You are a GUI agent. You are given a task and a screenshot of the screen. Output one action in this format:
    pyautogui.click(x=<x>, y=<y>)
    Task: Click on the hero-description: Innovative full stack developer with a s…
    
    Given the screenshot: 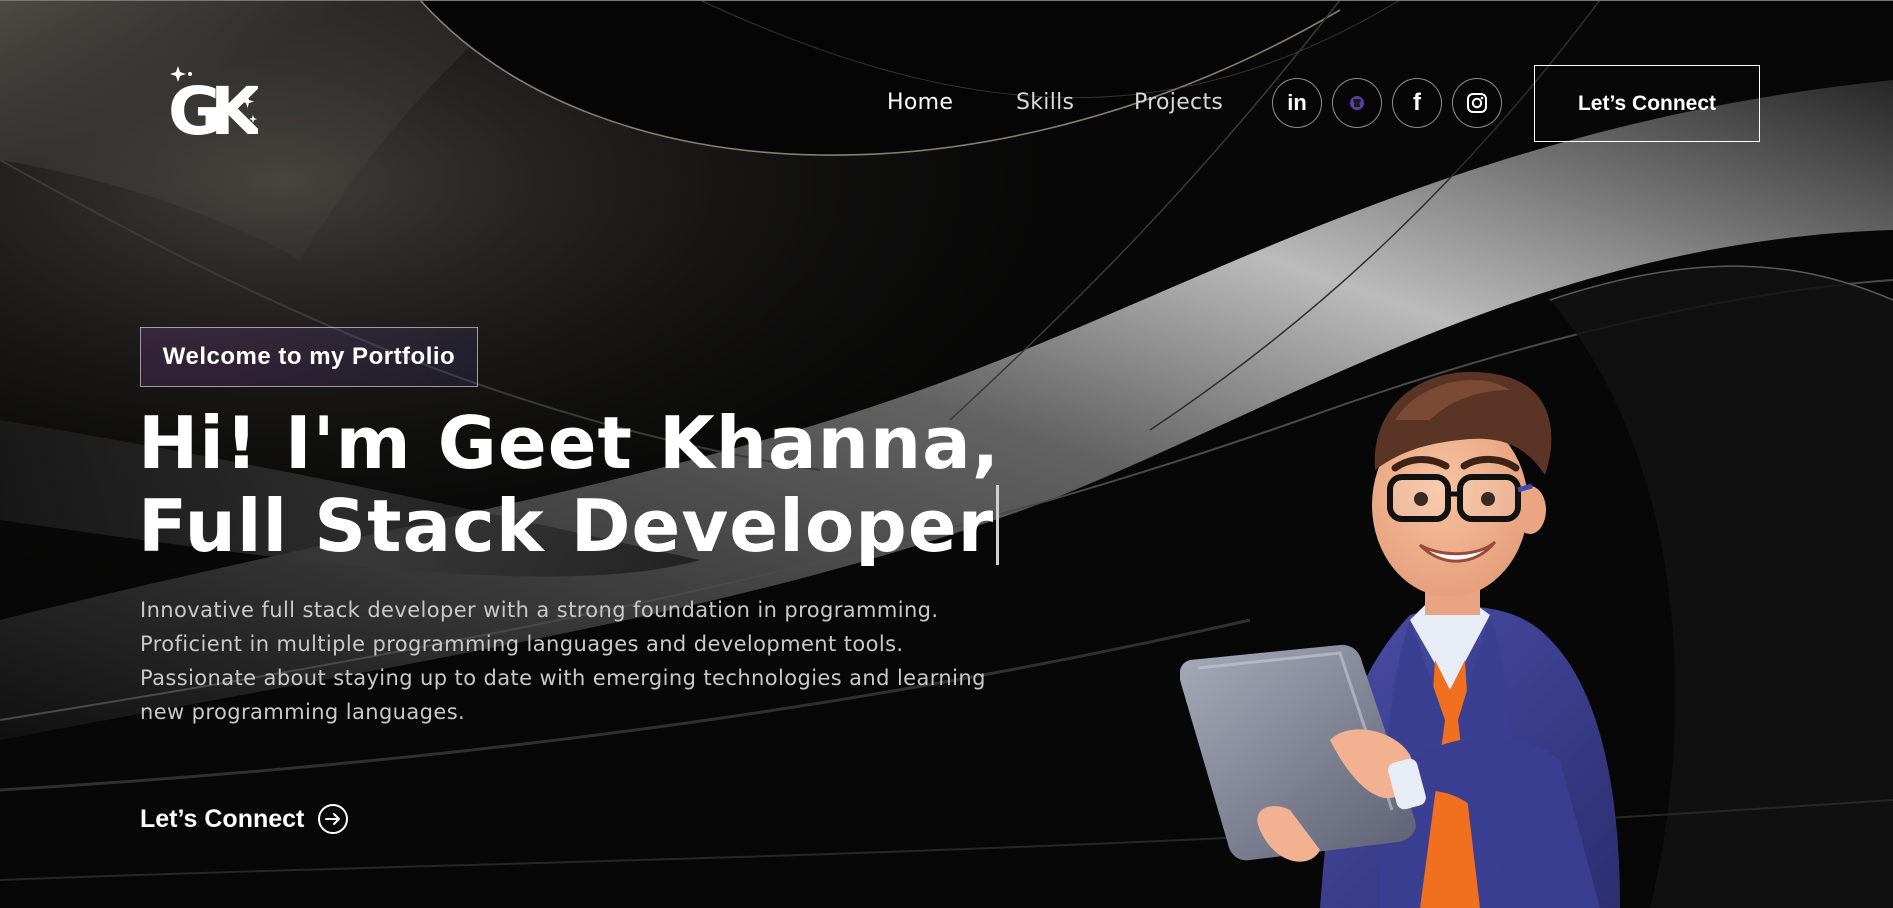 What is the action you would take?
    pyautogui.click(x=590, y=661)
    